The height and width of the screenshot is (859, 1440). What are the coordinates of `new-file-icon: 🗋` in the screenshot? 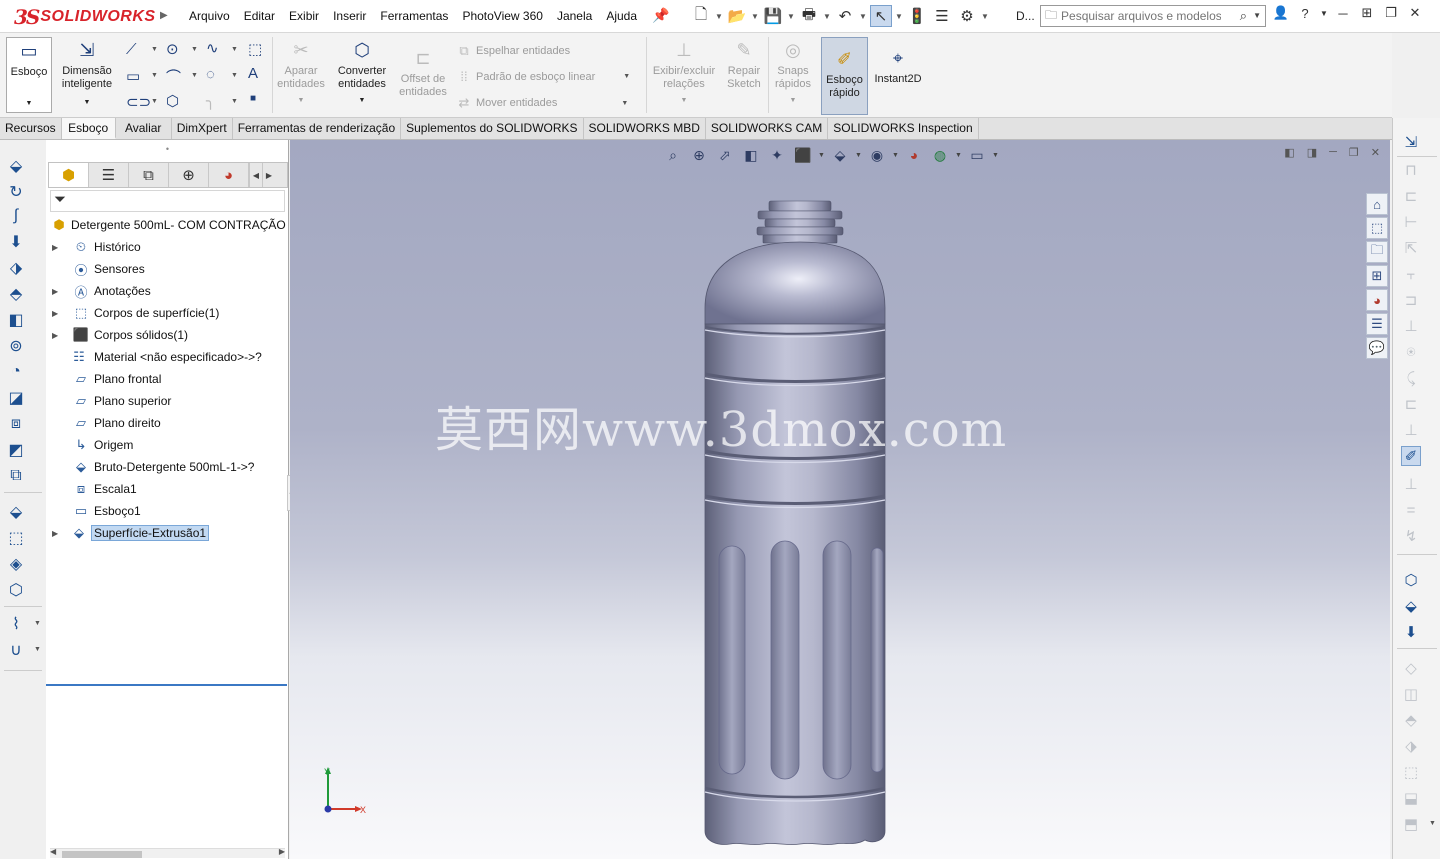 It's located at (701, 16).